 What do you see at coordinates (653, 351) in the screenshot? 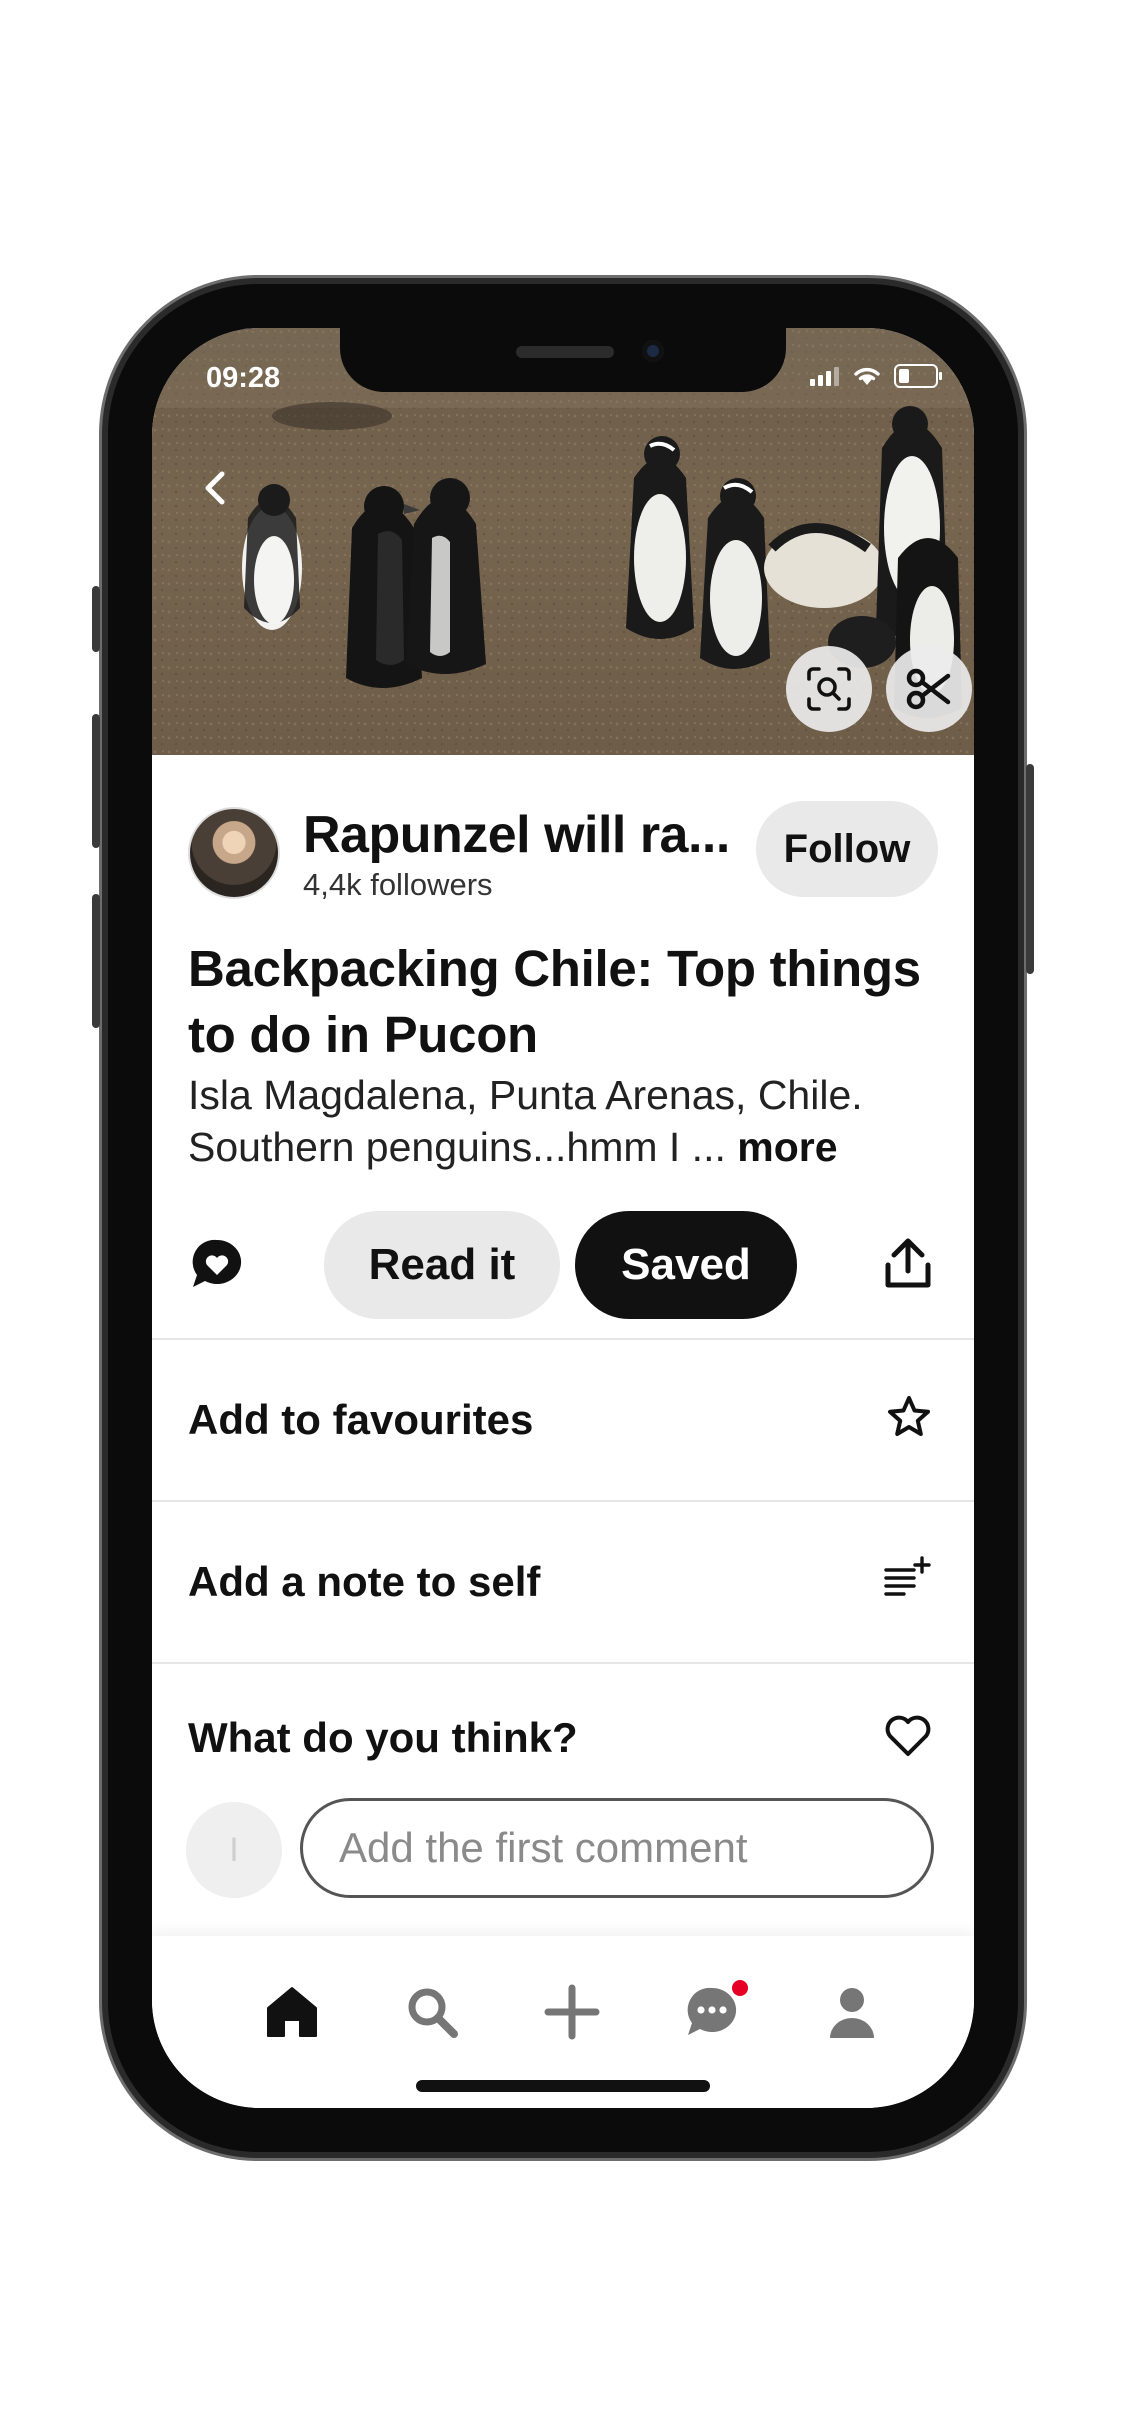
I see `front-camera` at bounding box center [653, 351].